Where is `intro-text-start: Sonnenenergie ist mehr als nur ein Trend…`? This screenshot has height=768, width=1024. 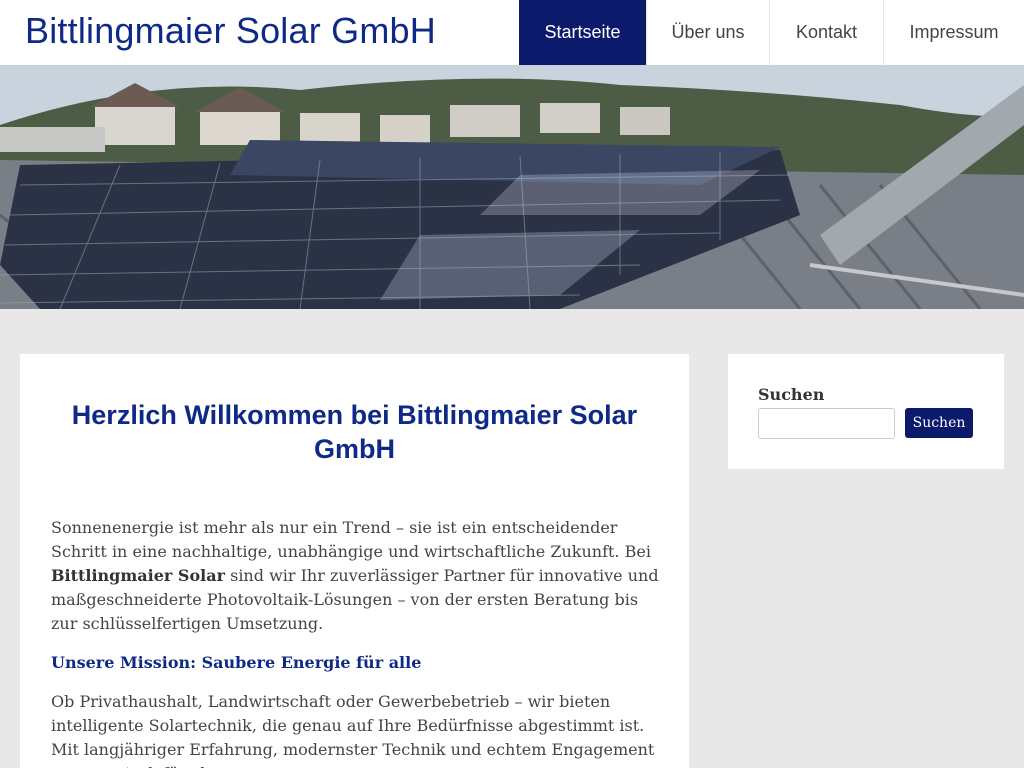
intro-text-start: Sonnenenergie ist mehr als nur ein Trend… is located at coordinates (351, 539).